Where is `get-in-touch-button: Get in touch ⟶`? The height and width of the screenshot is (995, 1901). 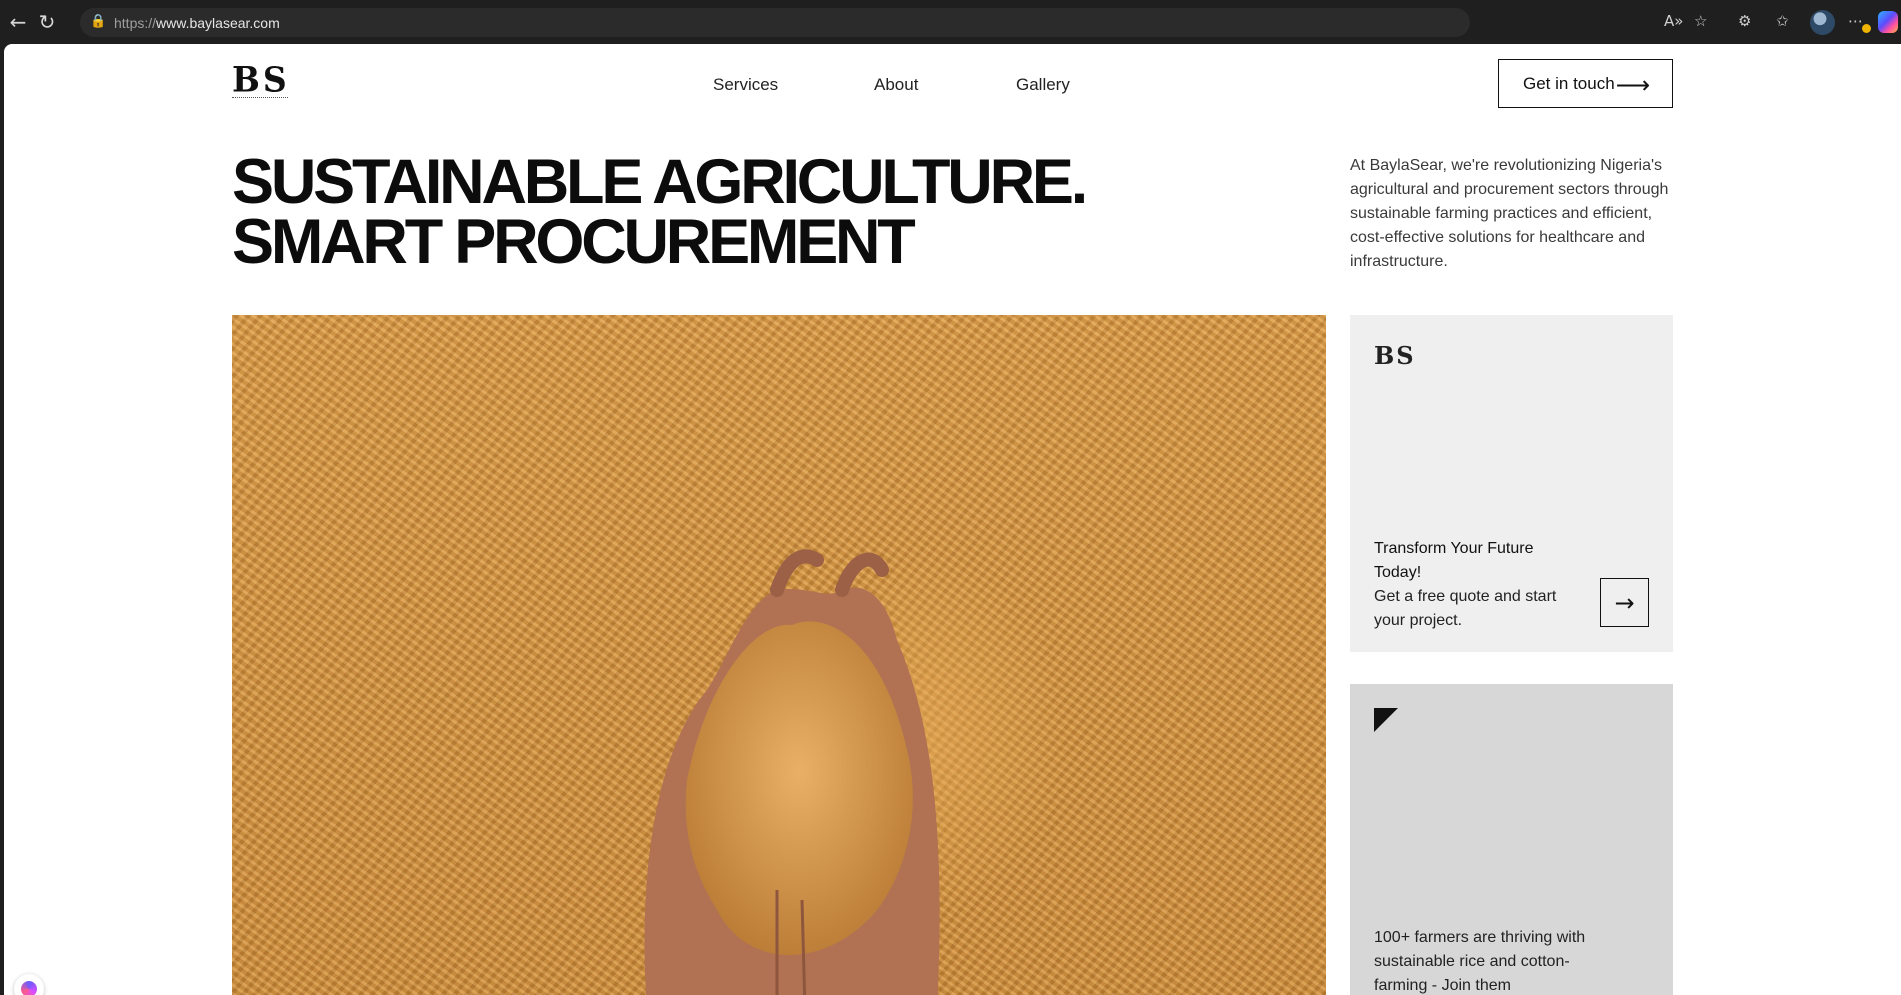 get-in-touch-button: Get in touch ⟶ is located at coordinates (1585, 83).